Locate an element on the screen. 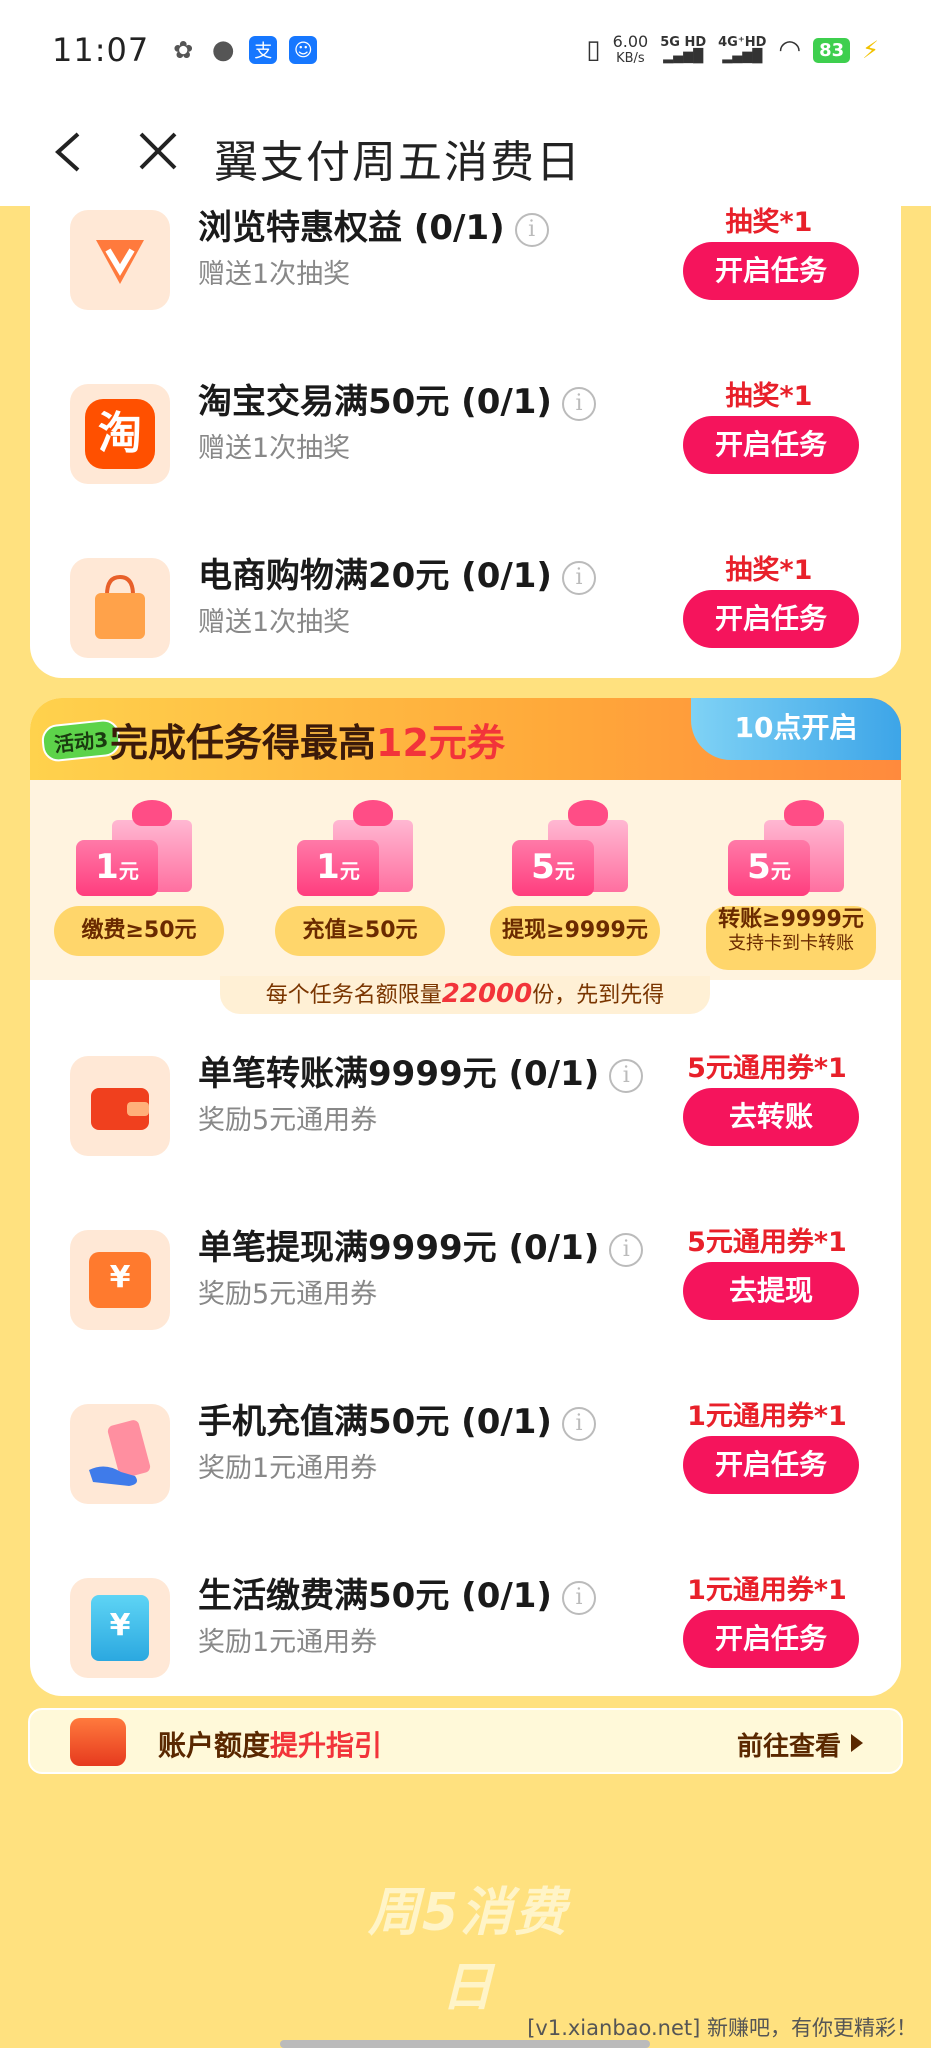 Image resolution: width=931 pixels, height=2048 pixels. task-title: 单笔提现满9999元 (0/1) i is located at coordinates (421, 1244).